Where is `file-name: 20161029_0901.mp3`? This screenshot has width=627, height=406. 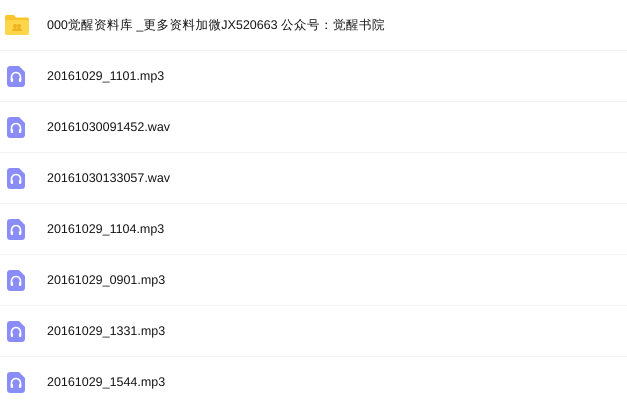 file-name: 20161029_0901.mp3 is located at coordinates (106, 280).